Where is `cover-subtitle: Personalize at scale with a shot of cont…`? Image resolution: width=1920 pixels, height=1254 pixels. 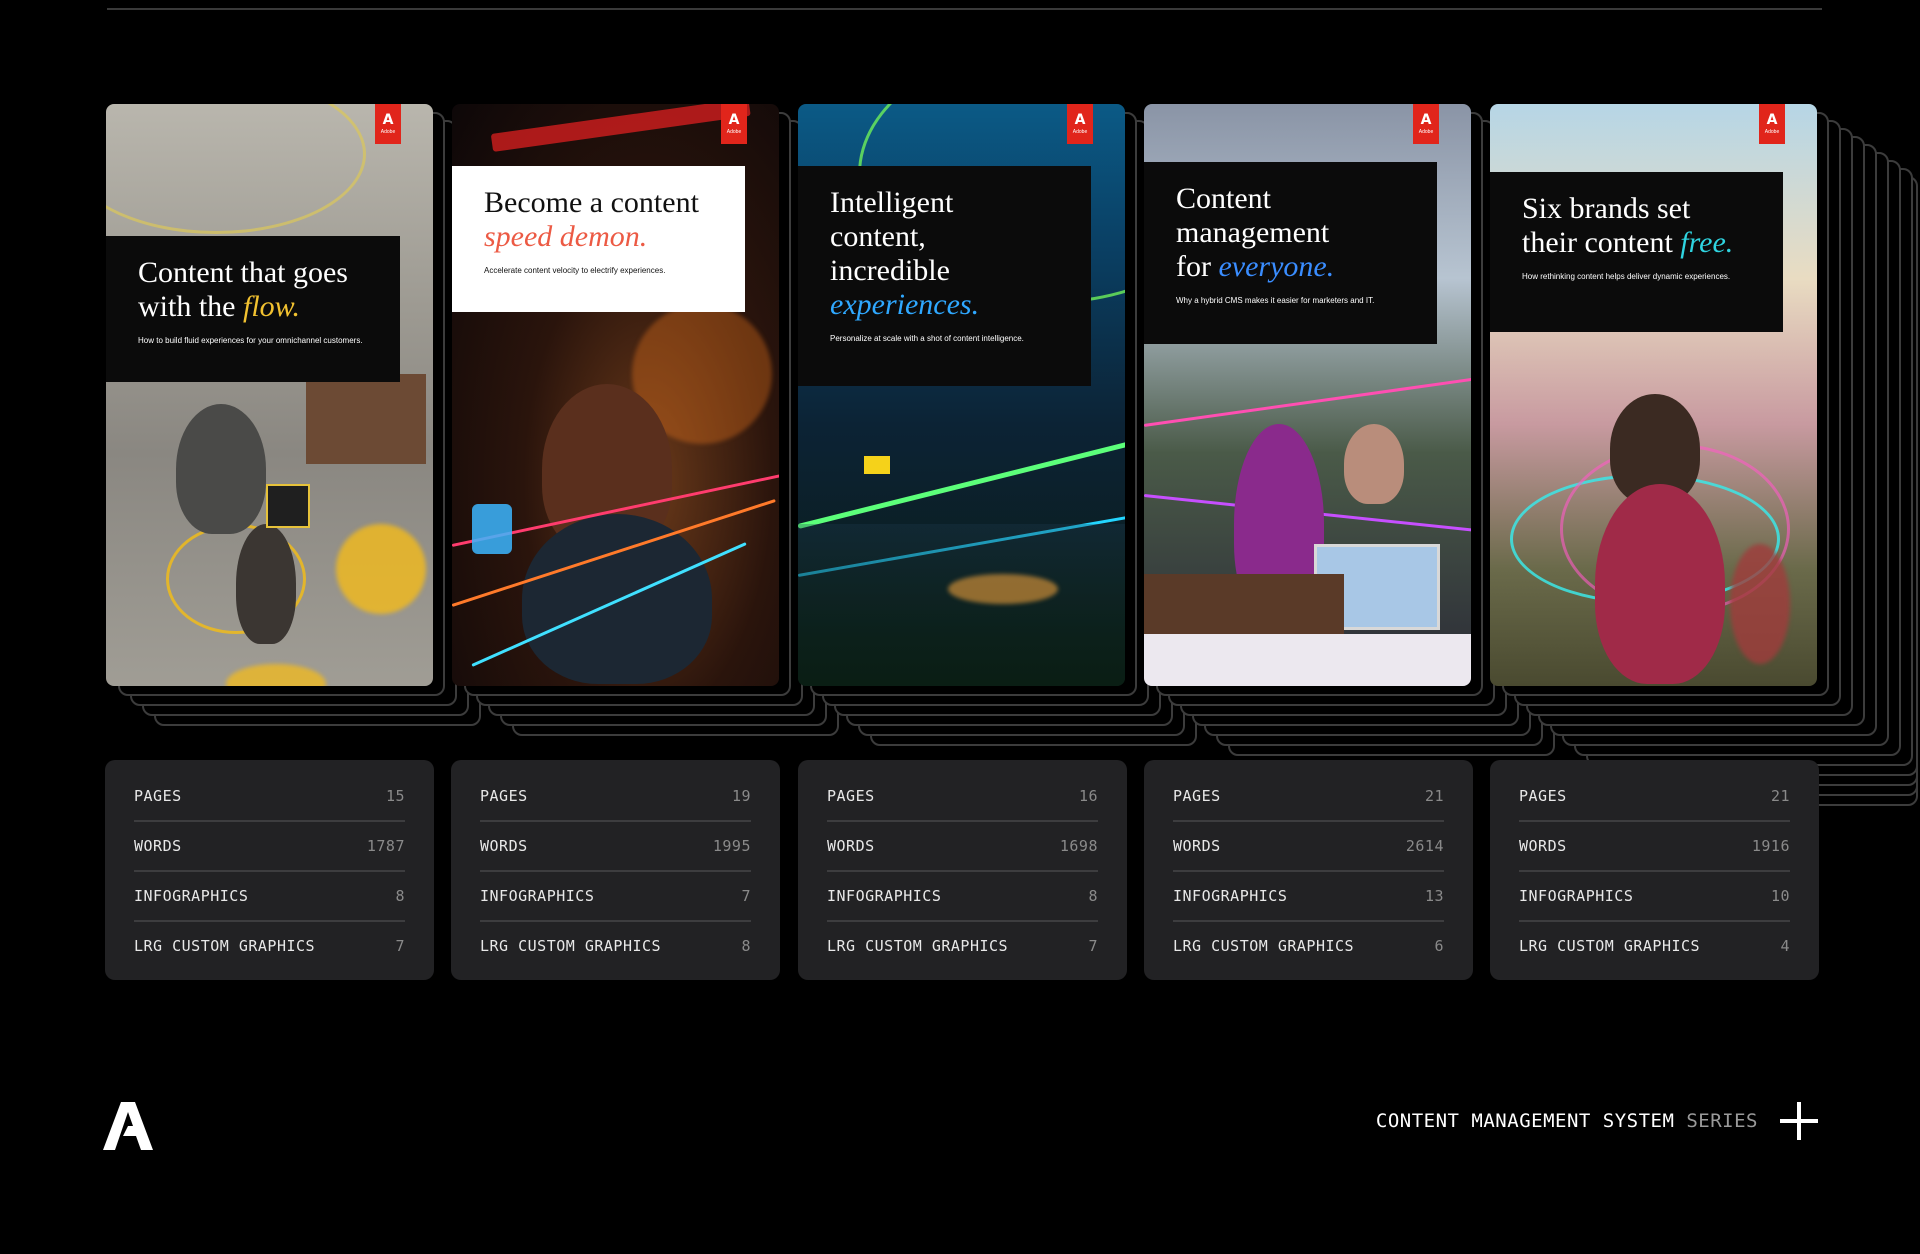 cover-subtitle: Personalize at scale with a shot of cont… is located at coordinates (927, 338).